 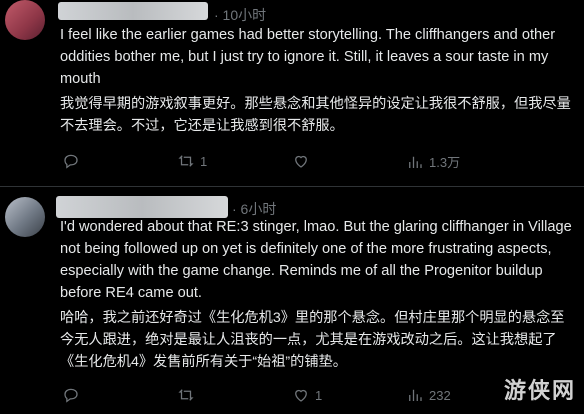 I want to click on like-count: 1, so click(x=319, y=395).